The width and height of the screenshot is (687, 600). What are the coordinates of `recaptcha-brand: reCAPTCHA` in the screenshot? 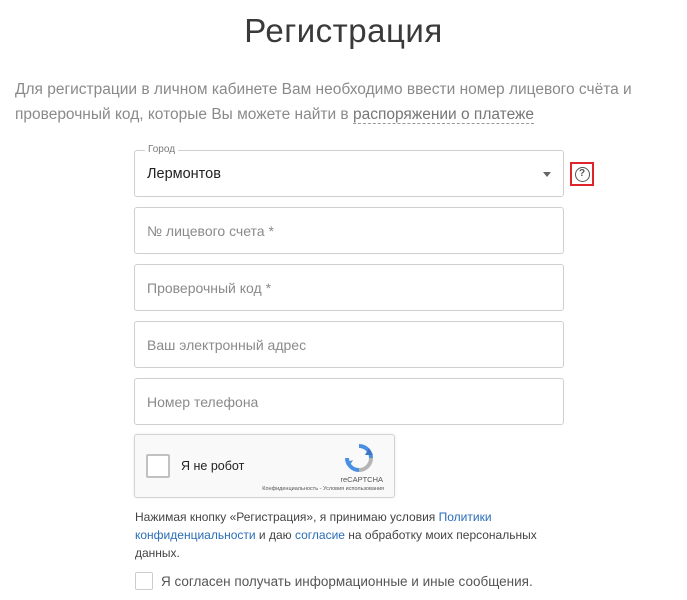 It's located at (361, 479).